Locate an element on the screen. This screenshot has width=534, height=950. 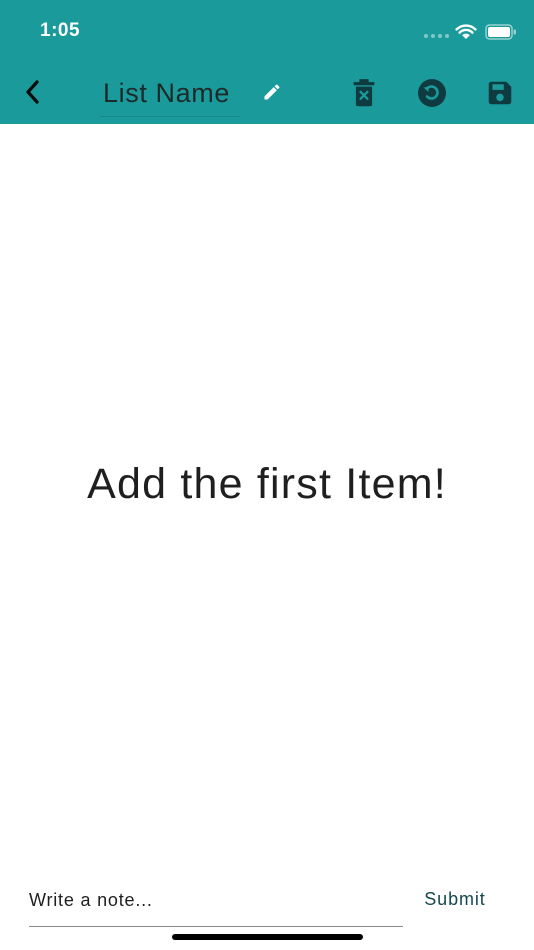
pencil-icon is located at coordinates (272, 92).